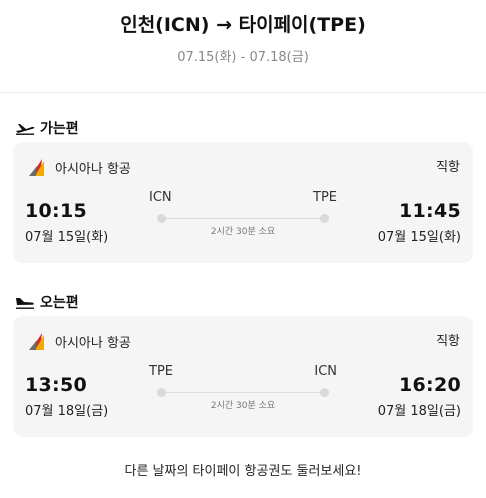 Image resolution: width=486 pixels, height=498 pixels. I want to click on header-divider, so click(243, 92).